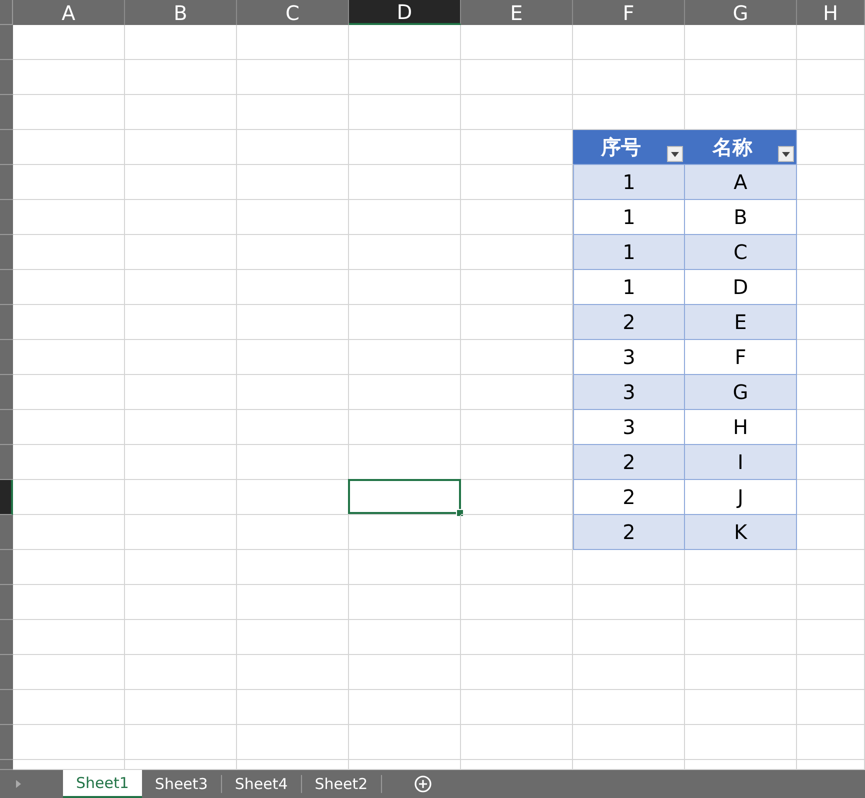 The height and width of the screenshot is (798, 865). What do you see at coordinates (741, 392) in the screenshot?
I see `table-cell: G` at bounding box center [741, 392].